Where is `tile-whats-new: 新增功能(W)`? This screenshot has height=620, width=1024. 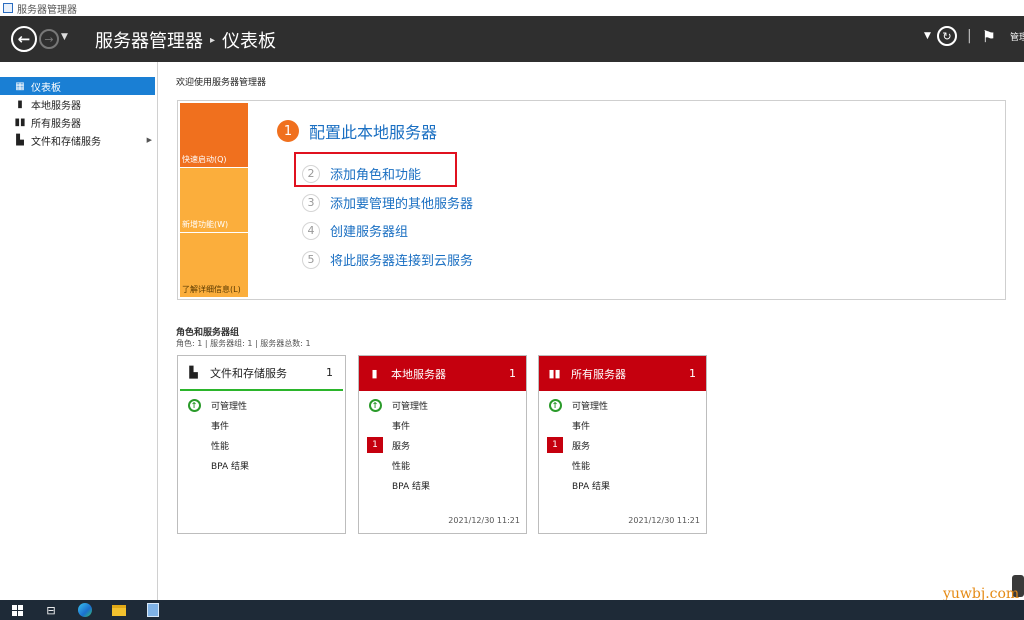
tile-whats-new: 新增功能(W) is located at coordinates (214, 200).